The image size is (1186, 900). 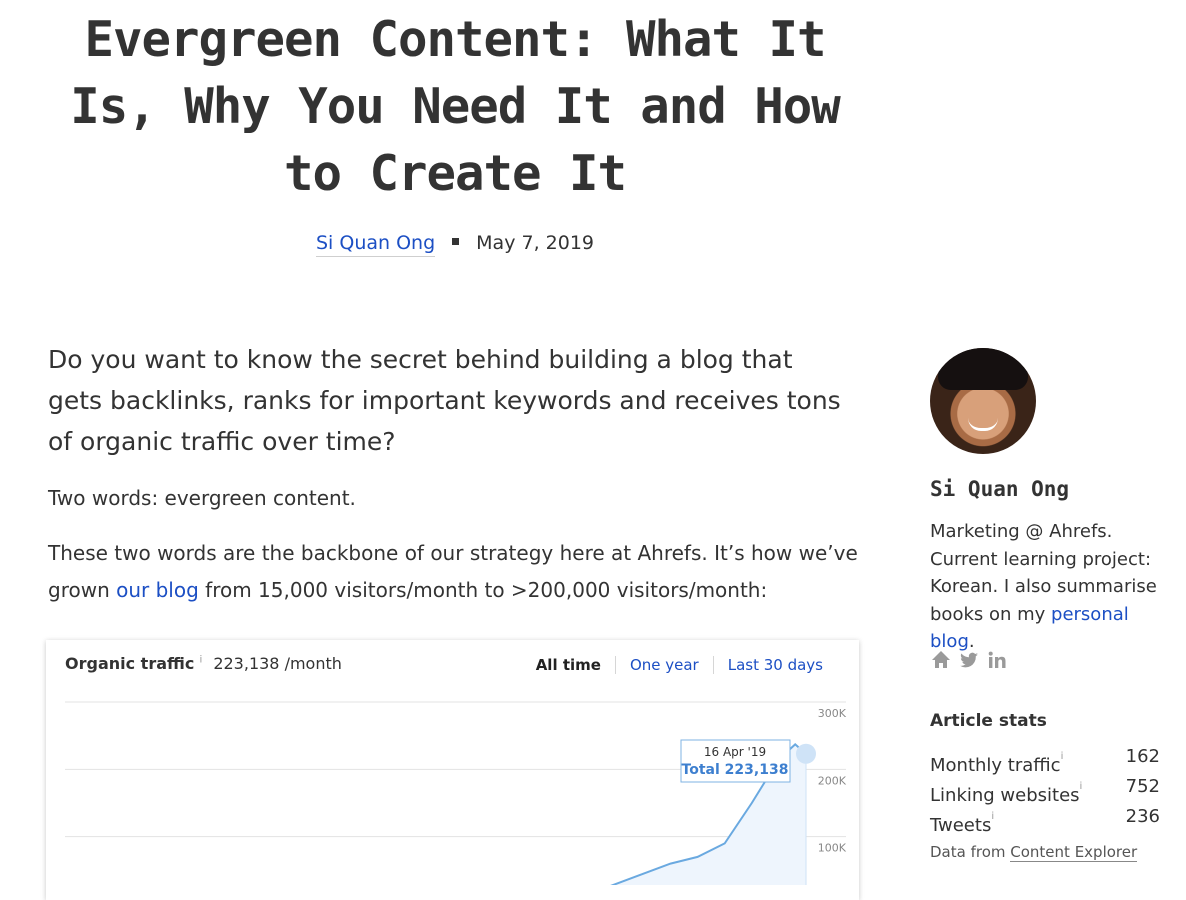 What do you see at coordinates (735, 752) in the screenshot?
I see `tooltip-date: 16 Apr '19` at bounding box center [735, 752].